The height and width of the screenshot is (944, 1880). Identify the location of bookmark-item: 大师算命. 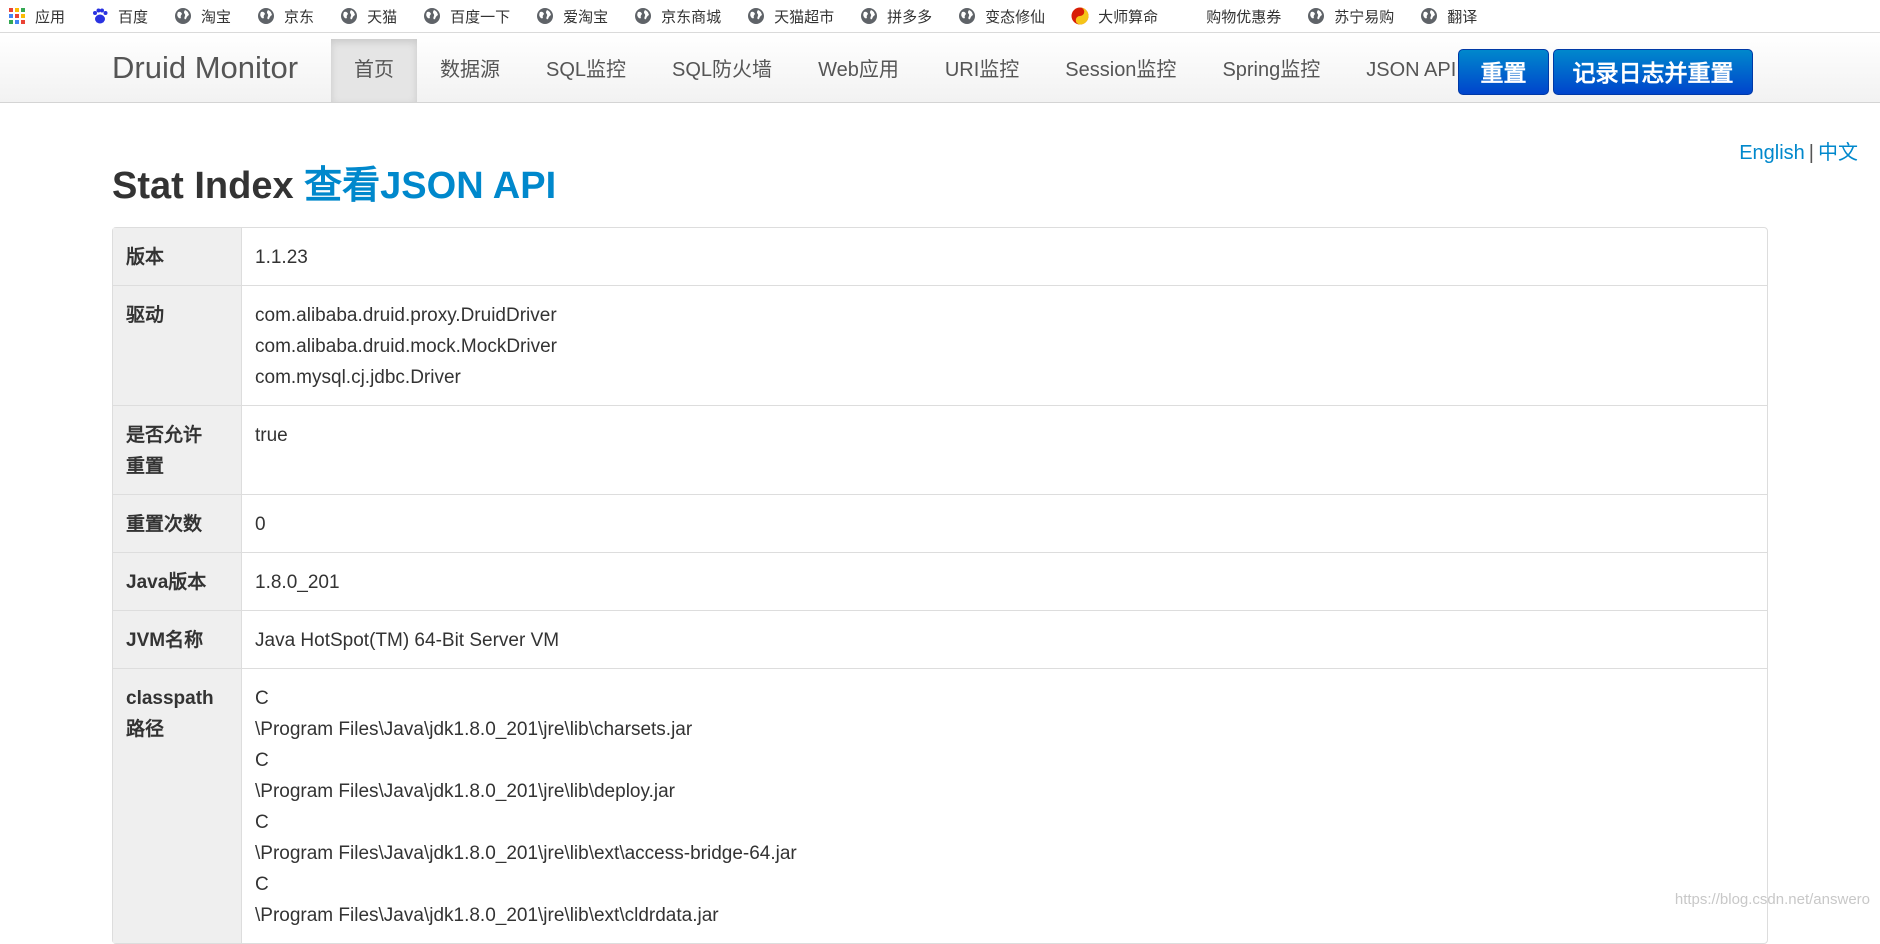
(1114, 16).